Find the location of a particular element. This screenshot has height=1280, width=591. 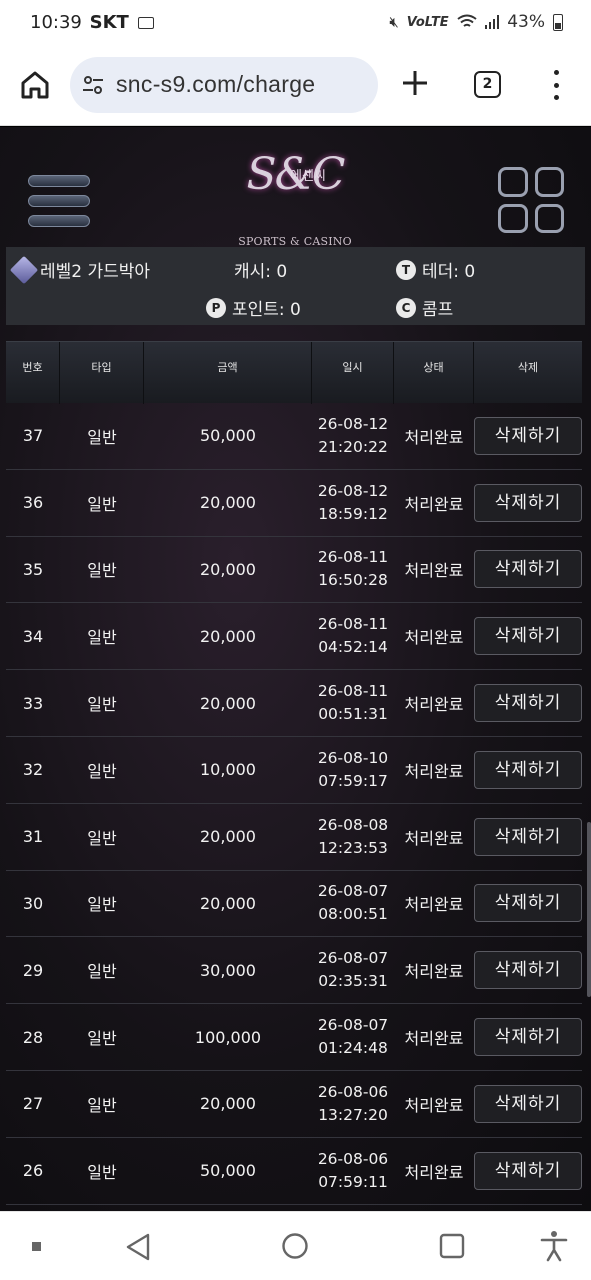

cell-no: 29 is located at coordinates (33, 970).